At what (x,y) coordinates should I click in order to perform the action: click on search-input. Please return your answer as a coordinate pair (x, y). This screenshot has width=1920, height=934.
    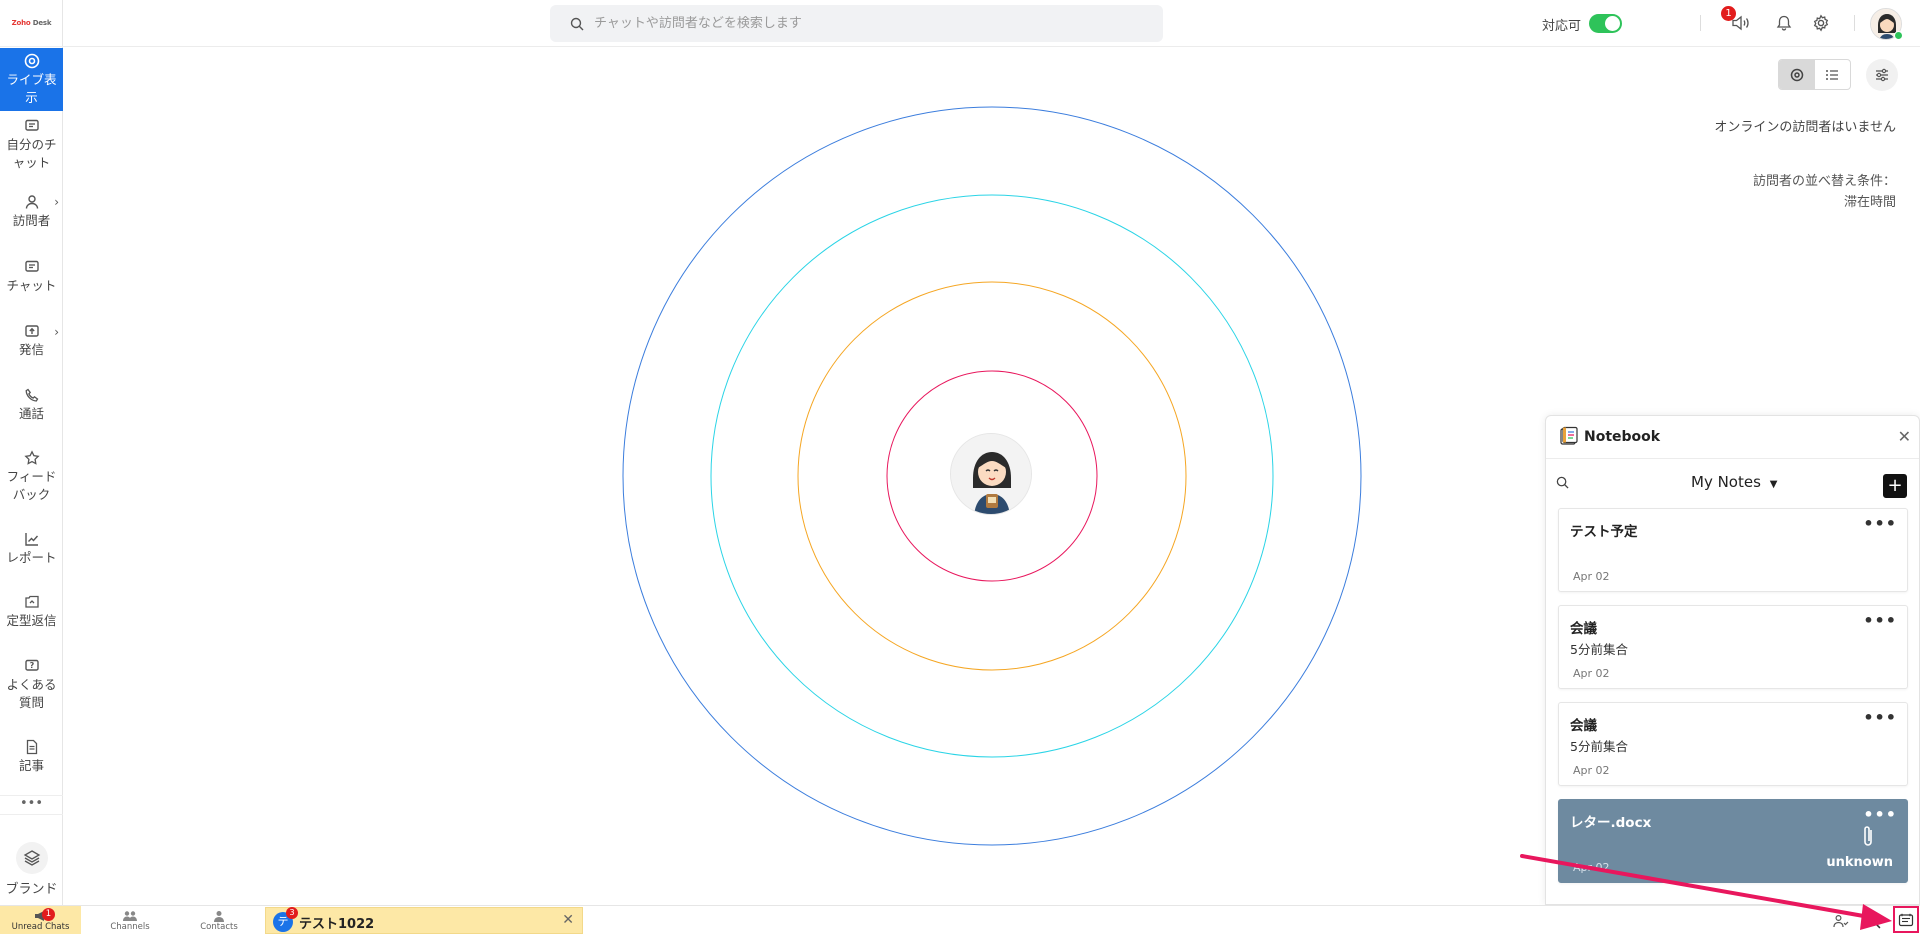
    Looking at the image, I should click on (864, 23).